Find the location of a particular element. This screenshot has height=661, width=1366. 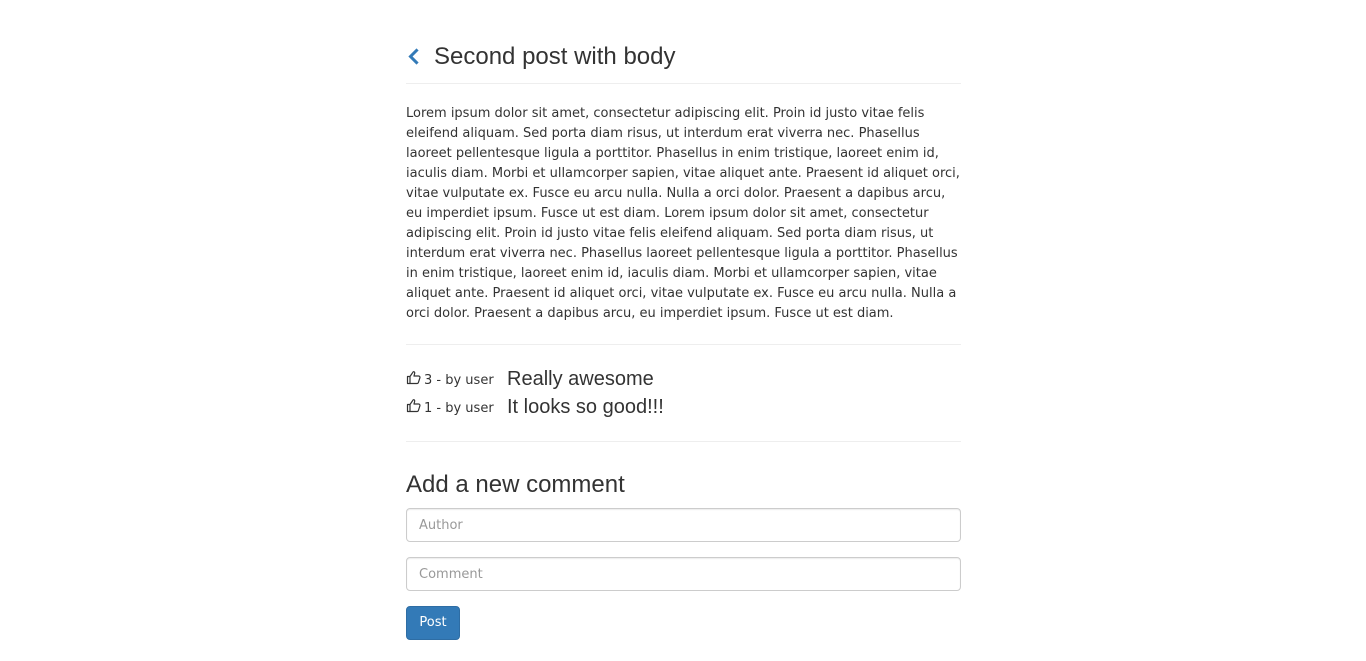

page-title: Second post with body is located at coordinates (555, 56).